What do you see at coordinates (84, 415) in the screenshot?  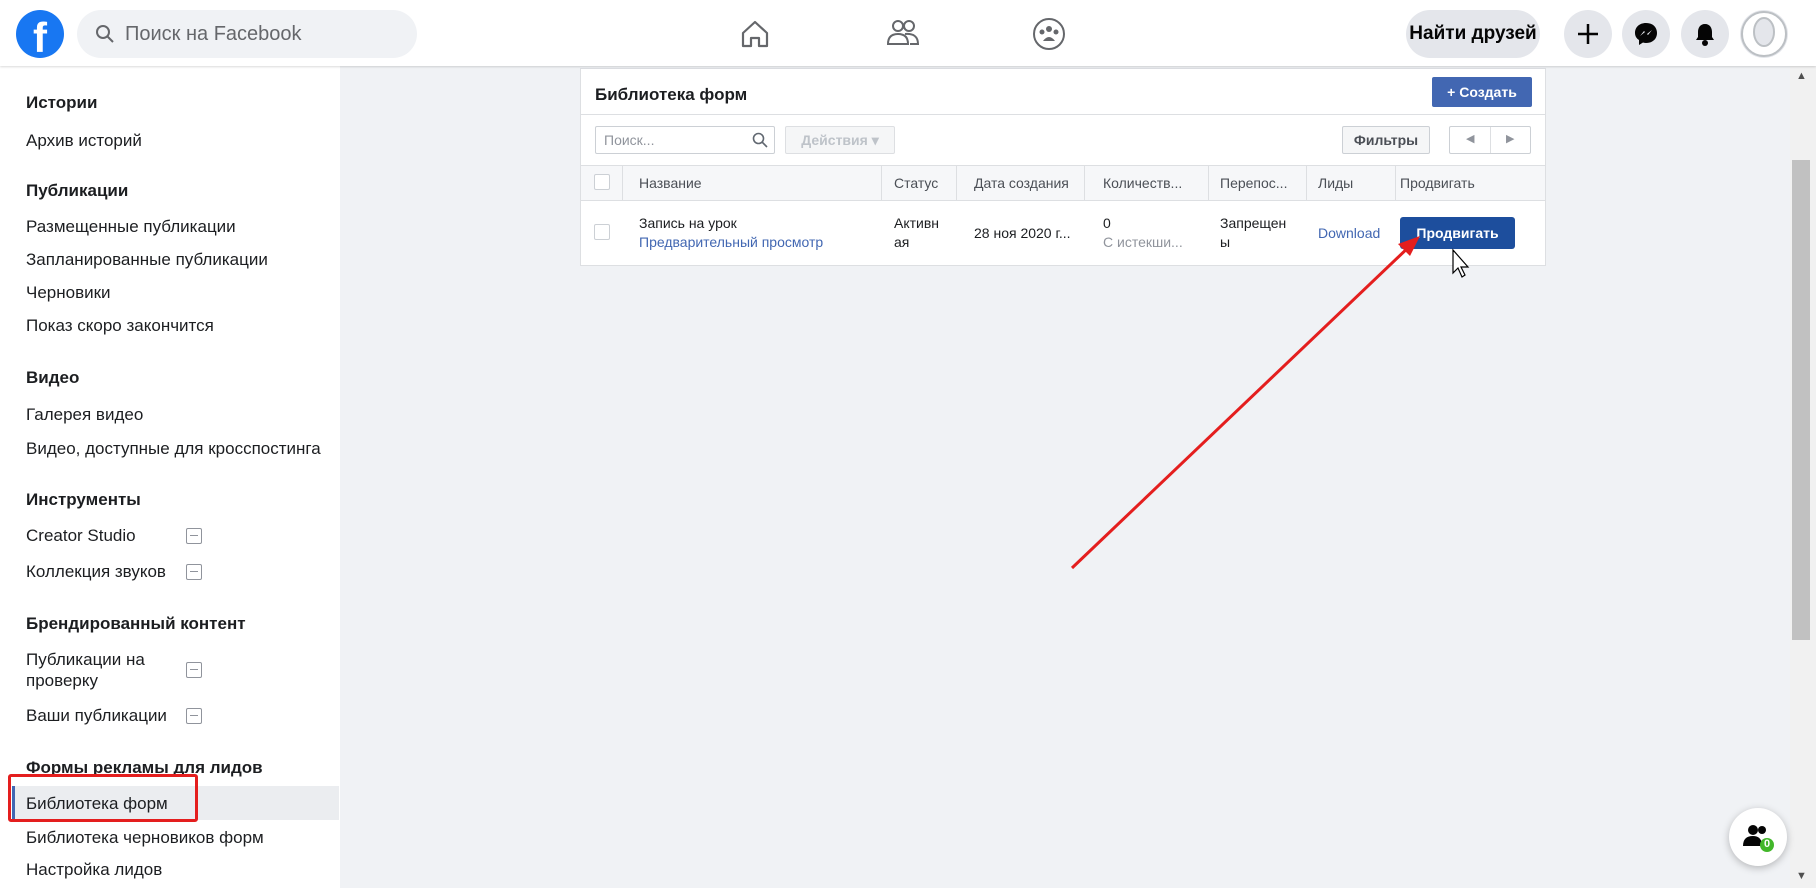 I see `sidebar-item-video-gallery: Галерея видео` at bounding box center [84, 415].